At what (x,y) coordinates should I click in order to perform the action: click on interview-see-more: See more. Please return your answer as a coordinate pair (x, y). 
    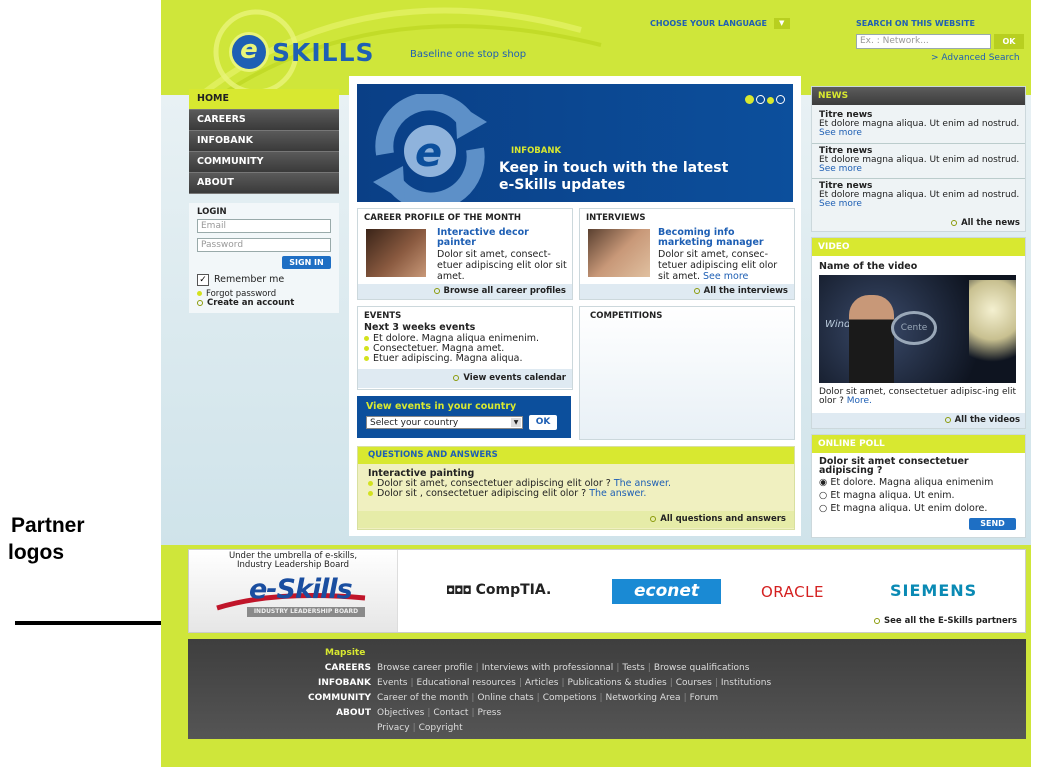
    Looking at the image, I should click on (725, 276).